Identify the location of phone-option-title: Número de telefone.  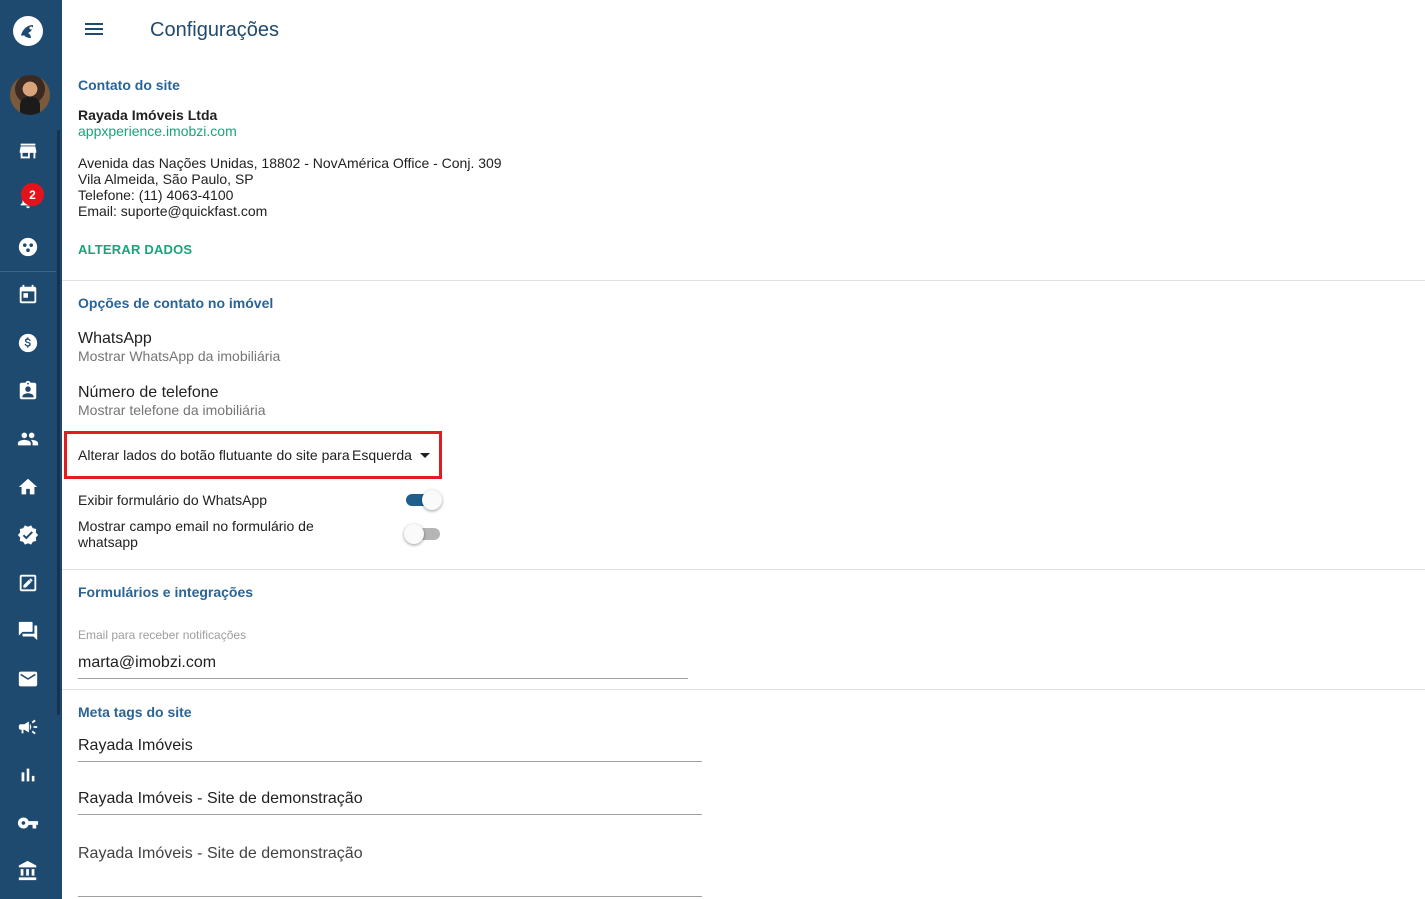
(148, 393).